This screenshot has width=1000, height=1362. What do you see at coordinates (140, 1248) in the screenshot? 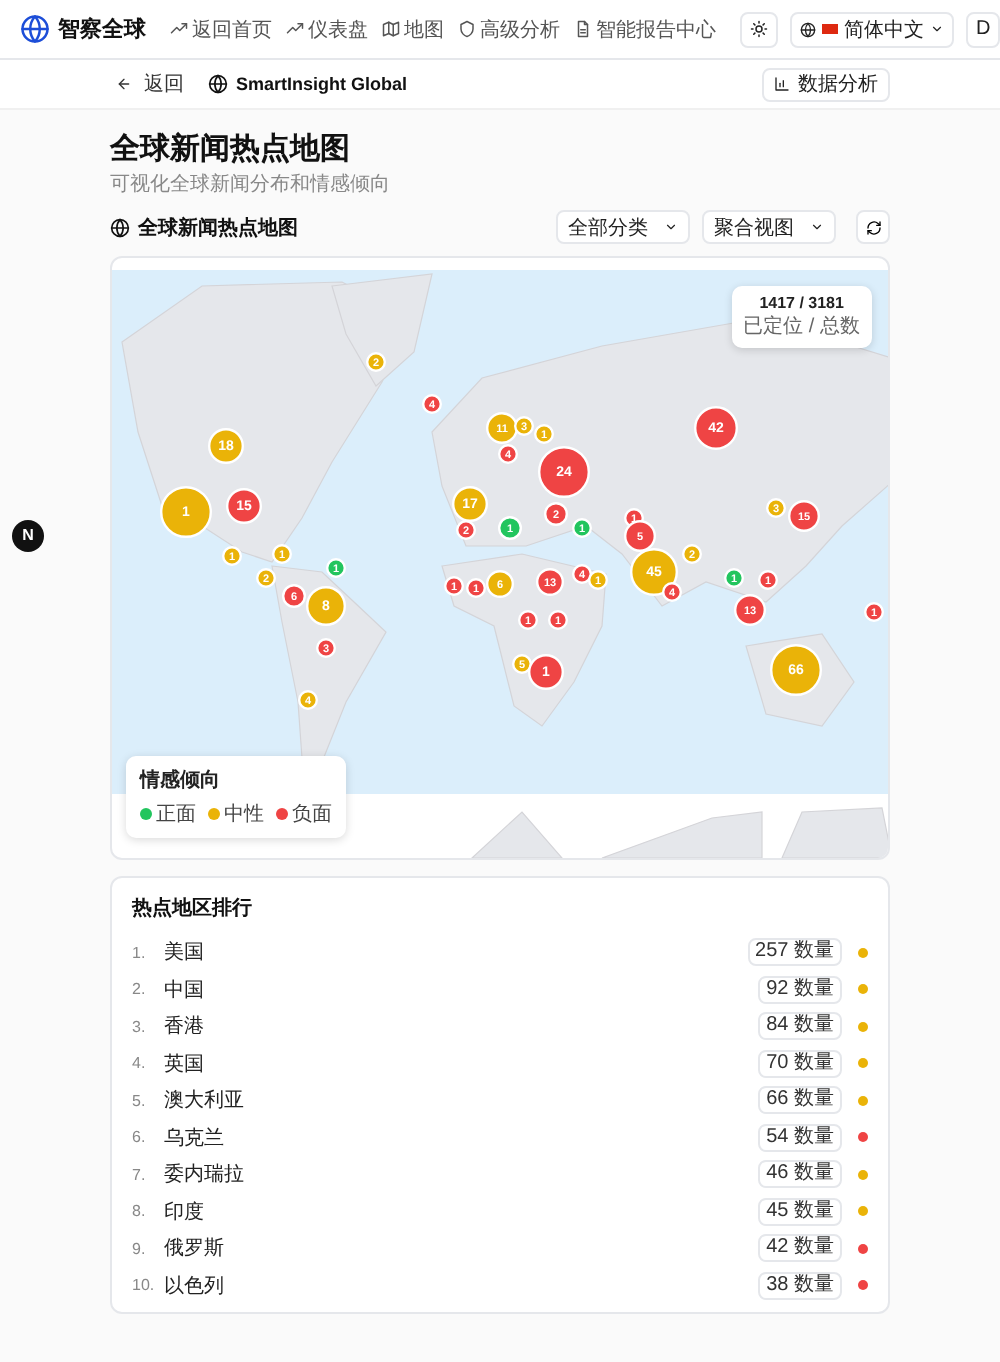
I see `rank-number: 9.` at bounding box center [140, 1248].